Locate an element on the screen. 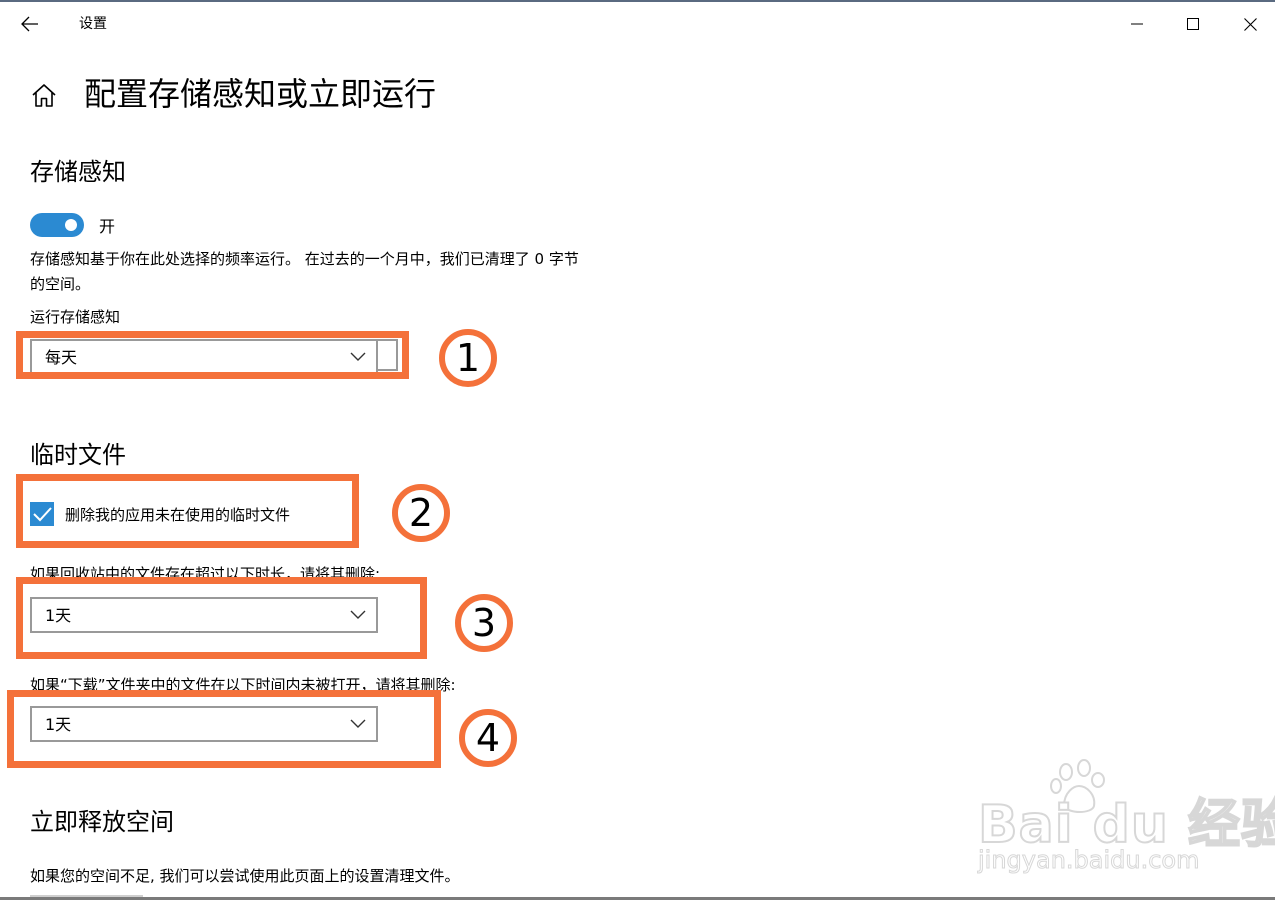 This screenshot has width=1275, height=900. close-icon is located at coordinates (1250, 24).